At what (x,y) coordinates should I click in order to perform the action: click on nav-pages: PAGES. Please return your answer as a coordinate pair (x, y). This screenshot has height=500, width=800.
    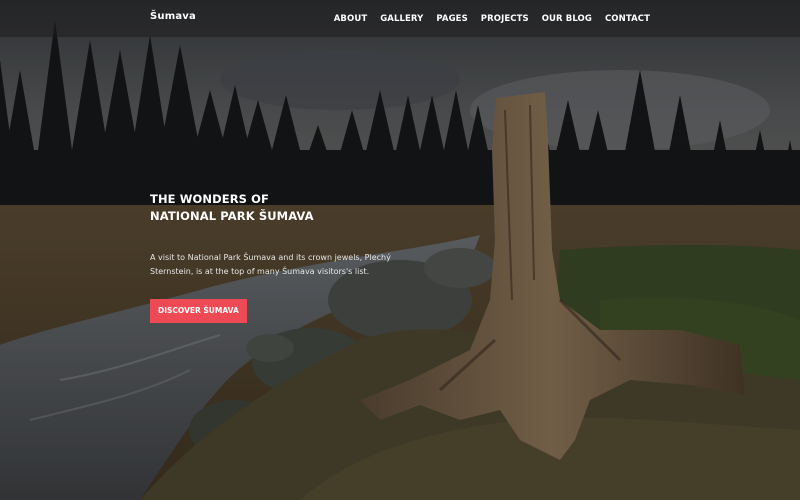
    Looking at the image, I should click on (451, 19).